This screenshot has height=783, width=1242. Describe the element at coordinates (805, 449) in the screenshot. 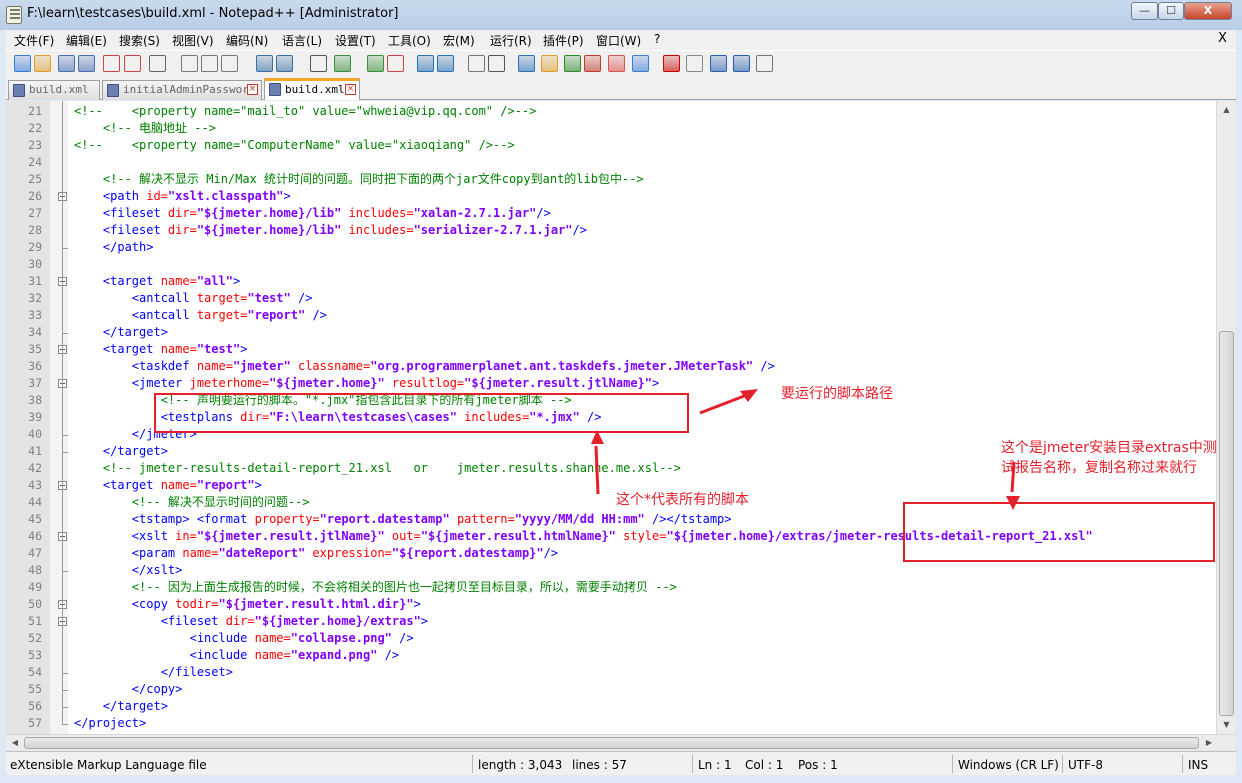

I see `annotation-arrows` at that location.